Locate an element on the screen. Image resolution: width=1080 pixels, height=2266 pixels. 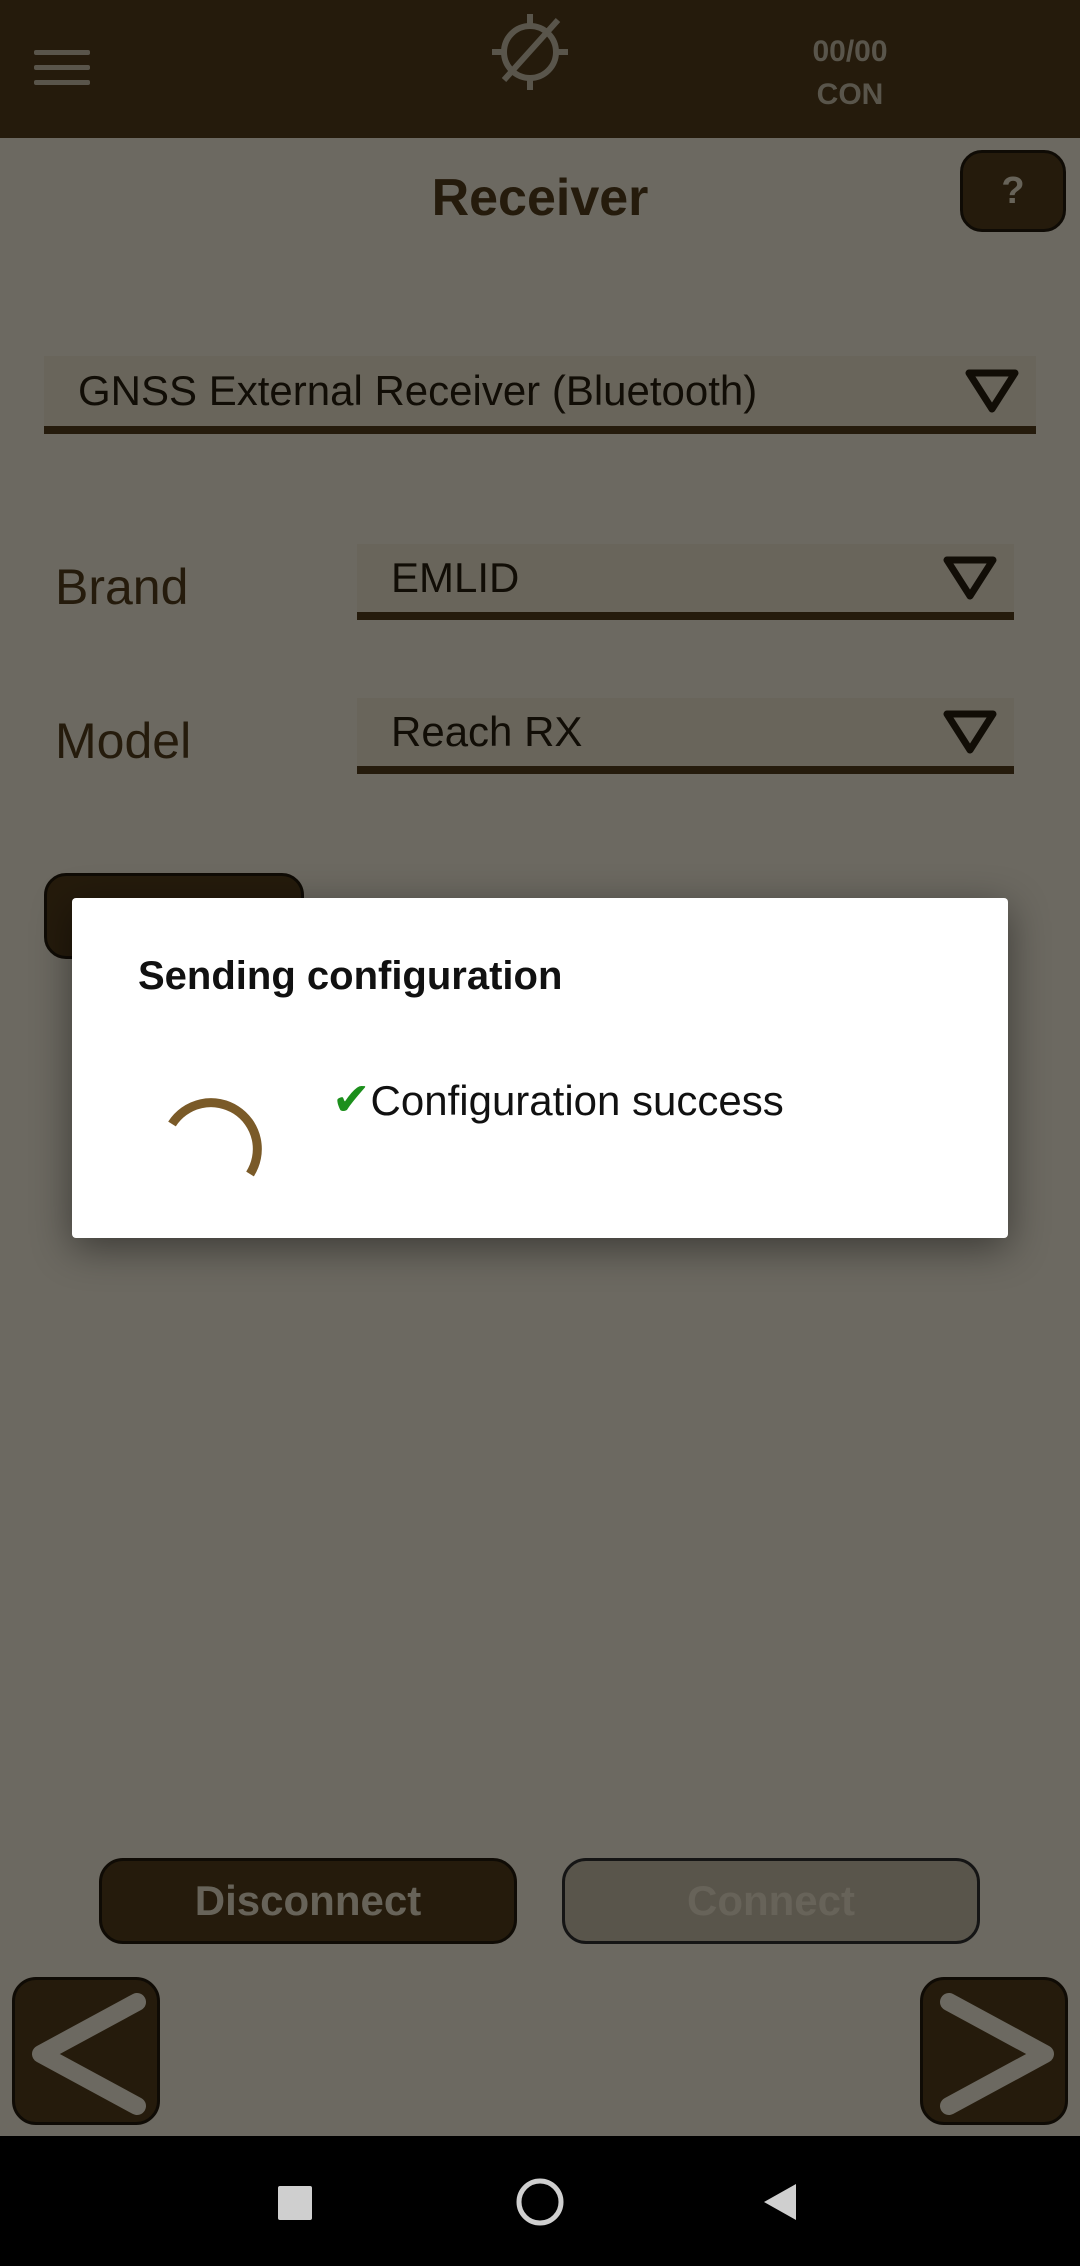
dialog-message-text: Configuration success is located at coordinates (577, 1100).